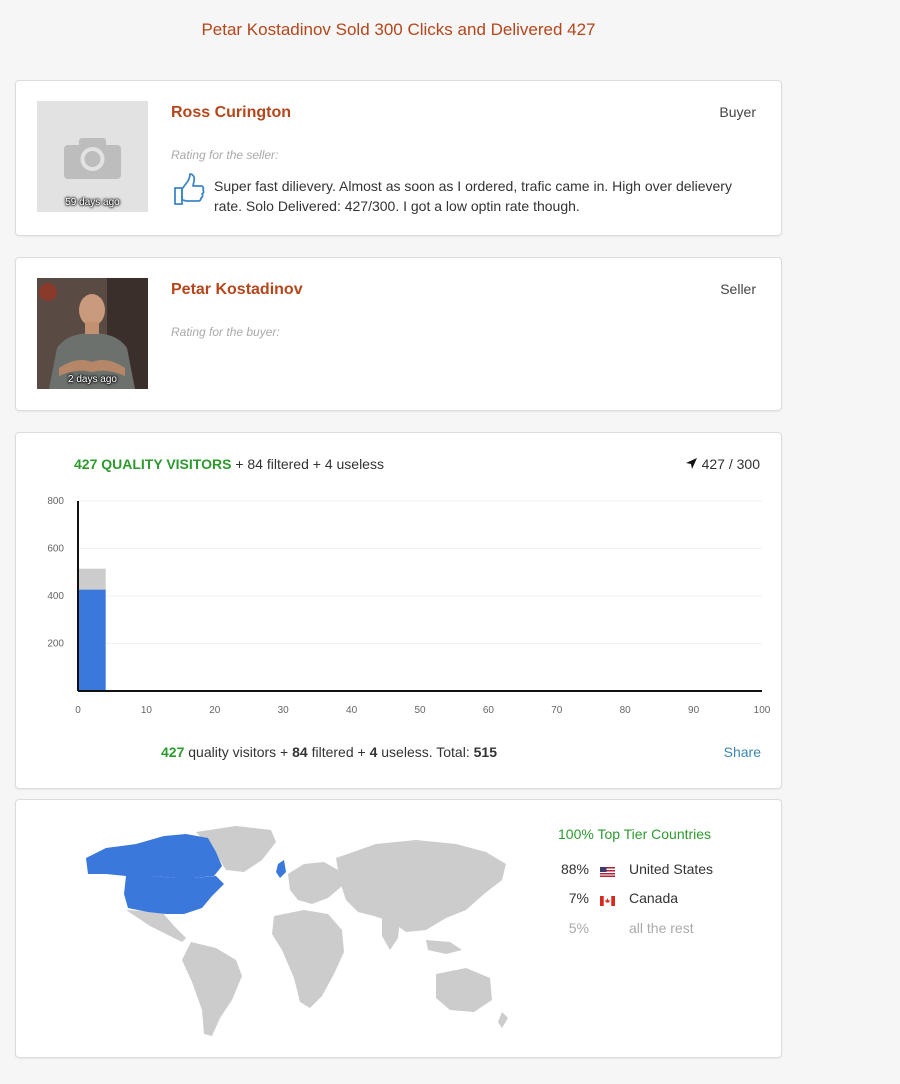 This screenshot has height=1084, width=900. I want to click on y-tick-label: 600, so click(55, 549).